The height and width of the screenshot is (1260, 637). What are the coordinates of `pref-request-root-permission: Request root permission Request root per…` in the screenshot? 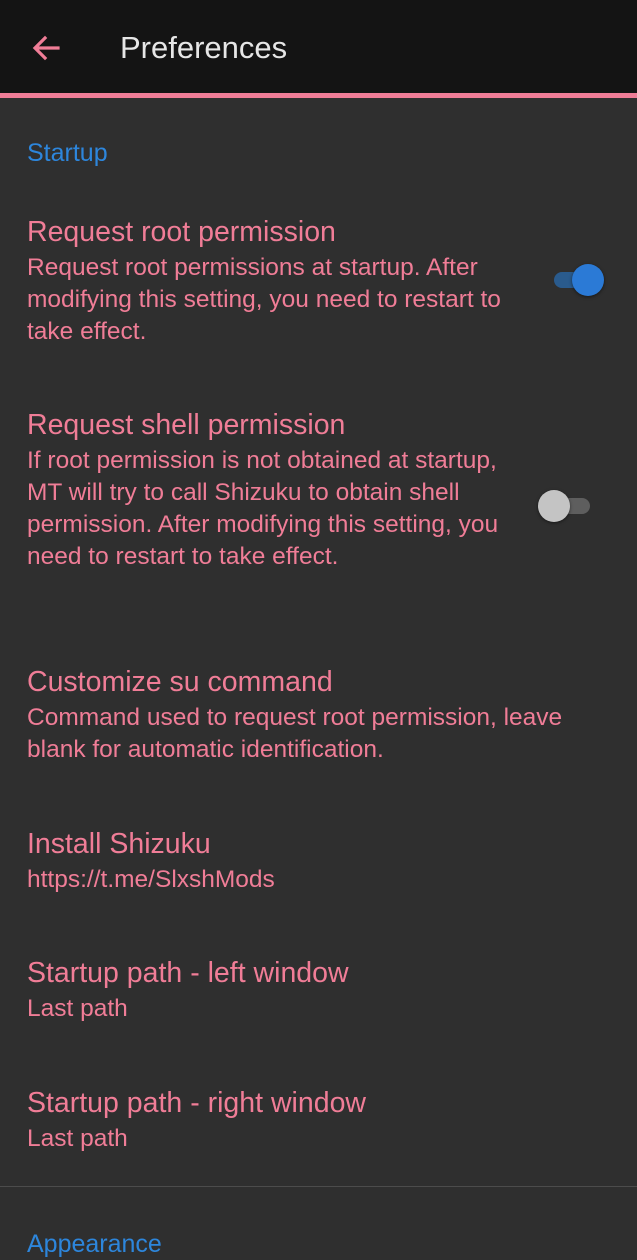 It's located at (318, 289).